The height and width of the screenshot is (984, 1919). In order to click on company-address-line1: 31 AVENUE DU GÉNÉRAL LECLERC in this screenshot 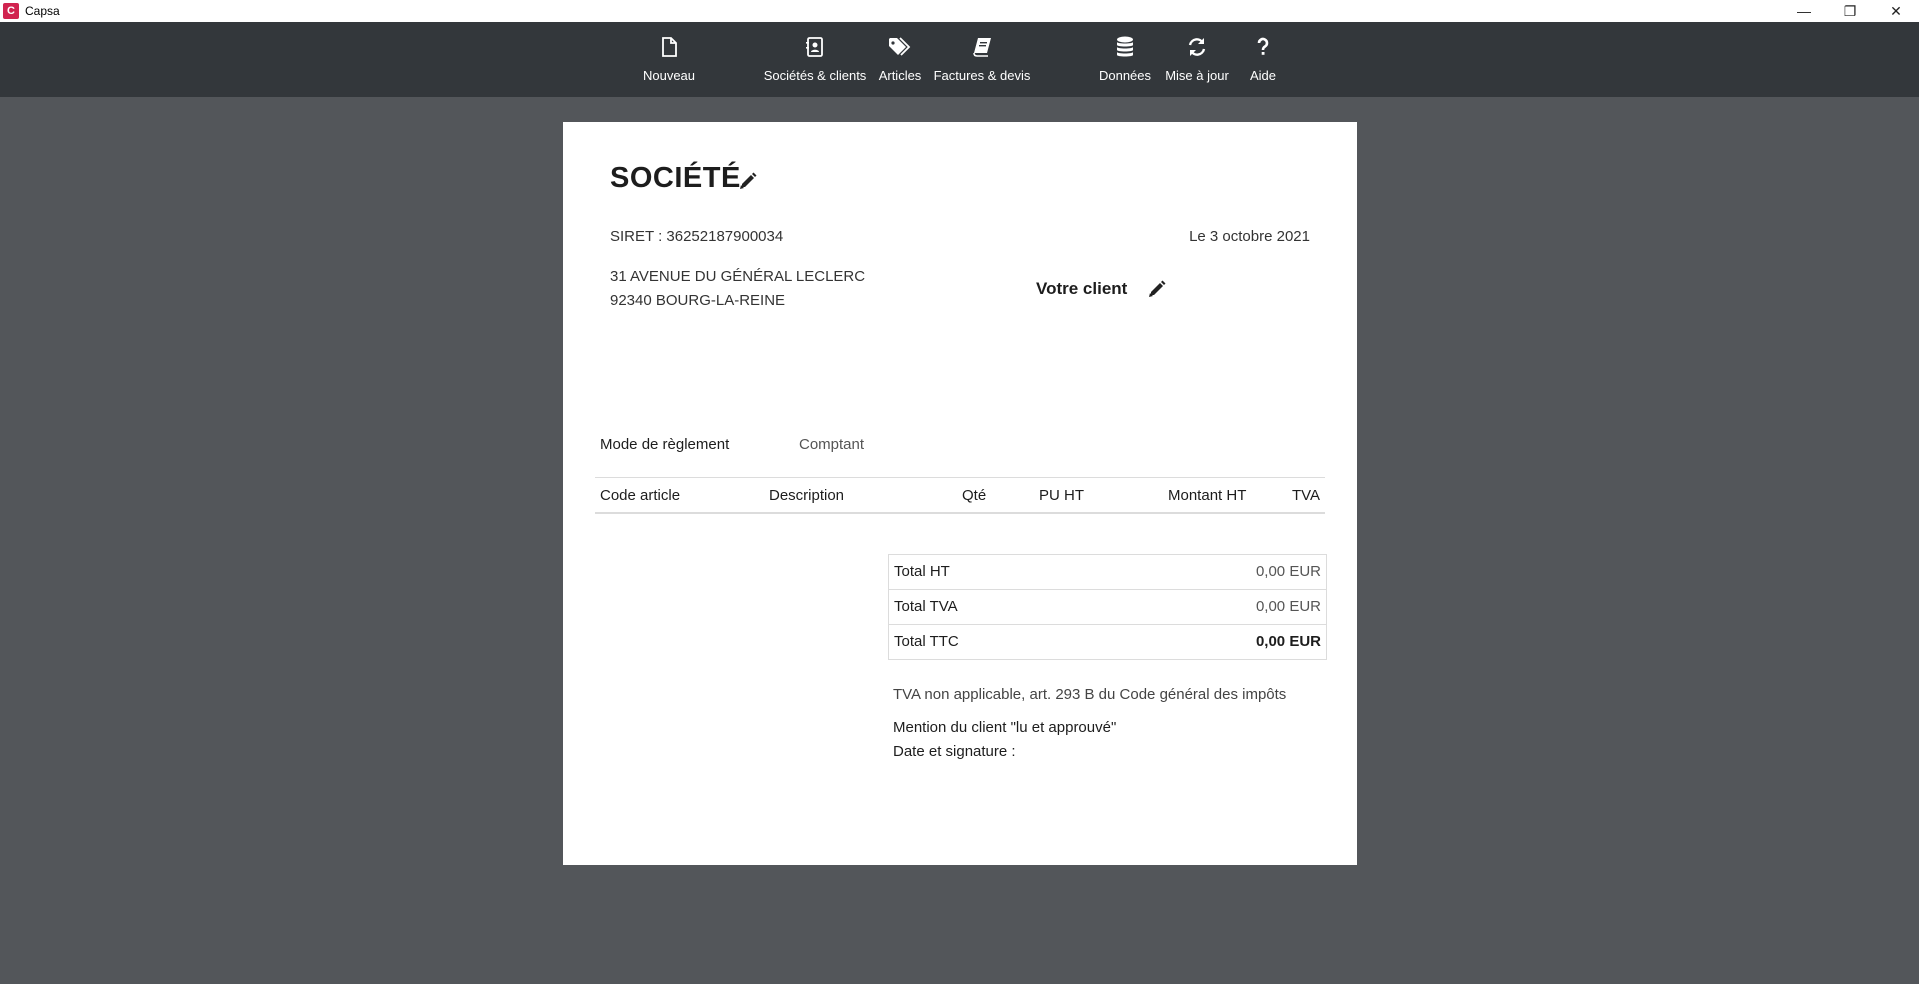, I will do `click(738, 276)`.